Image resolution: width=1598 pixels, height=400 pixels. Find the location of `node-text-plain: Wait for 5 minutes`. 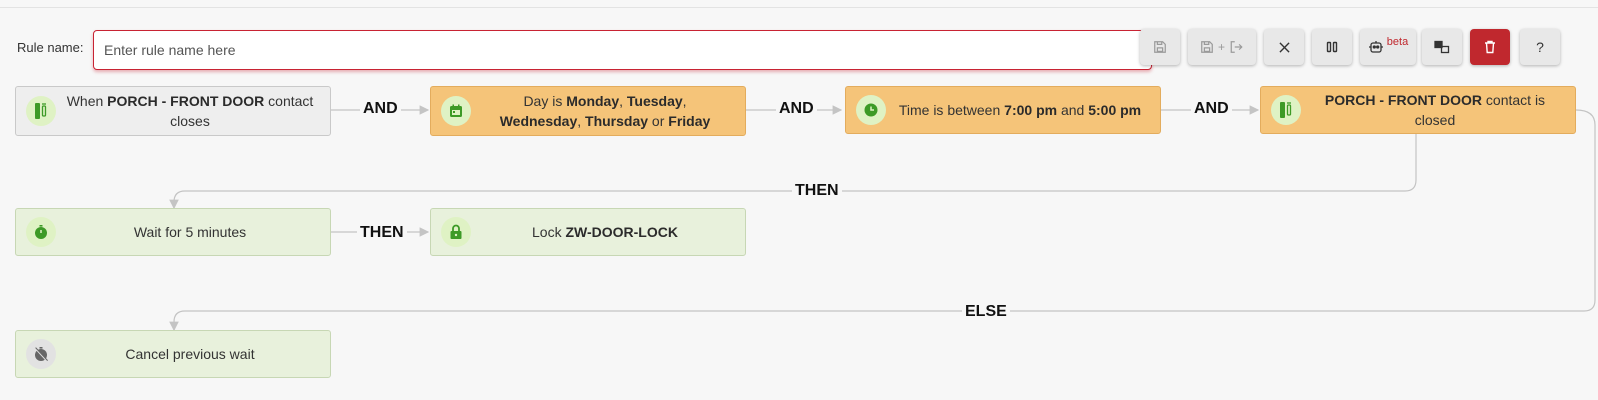

node-text-plain: Wait for 5 minutes is located at coordinates (190, 232).